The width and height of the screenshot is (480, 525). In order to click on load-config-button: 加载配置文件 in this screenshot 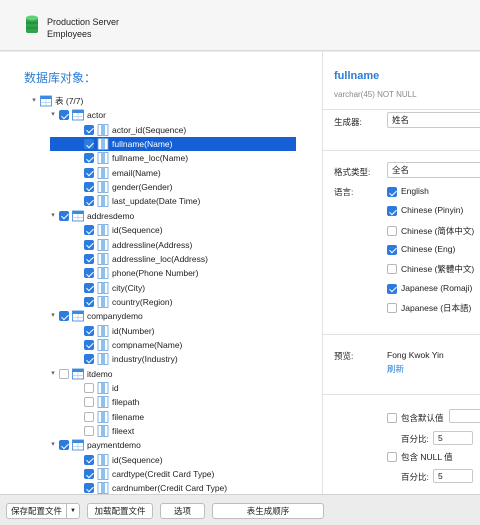, I will do `click(120, 511)`.